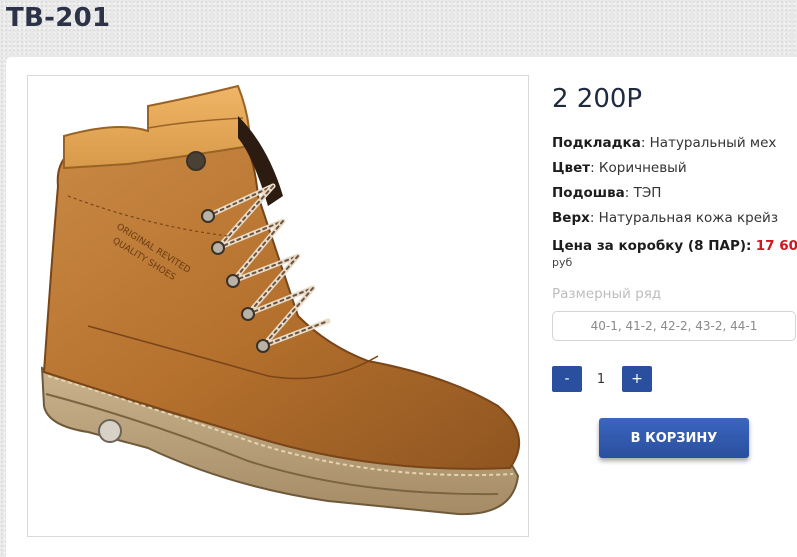 This screenshot has height=557, width=797. I want to click on product-price: 2 200Р, so click(597, 99).